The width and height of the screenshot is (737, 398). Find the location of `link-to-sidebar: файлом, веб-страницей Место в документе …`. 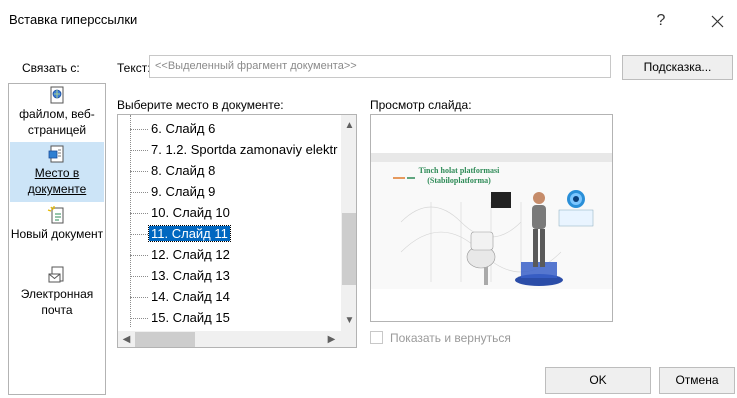

link-to-sidebar: файлом, веб-страницей Место в документе … is located at coordinates (57, 239).